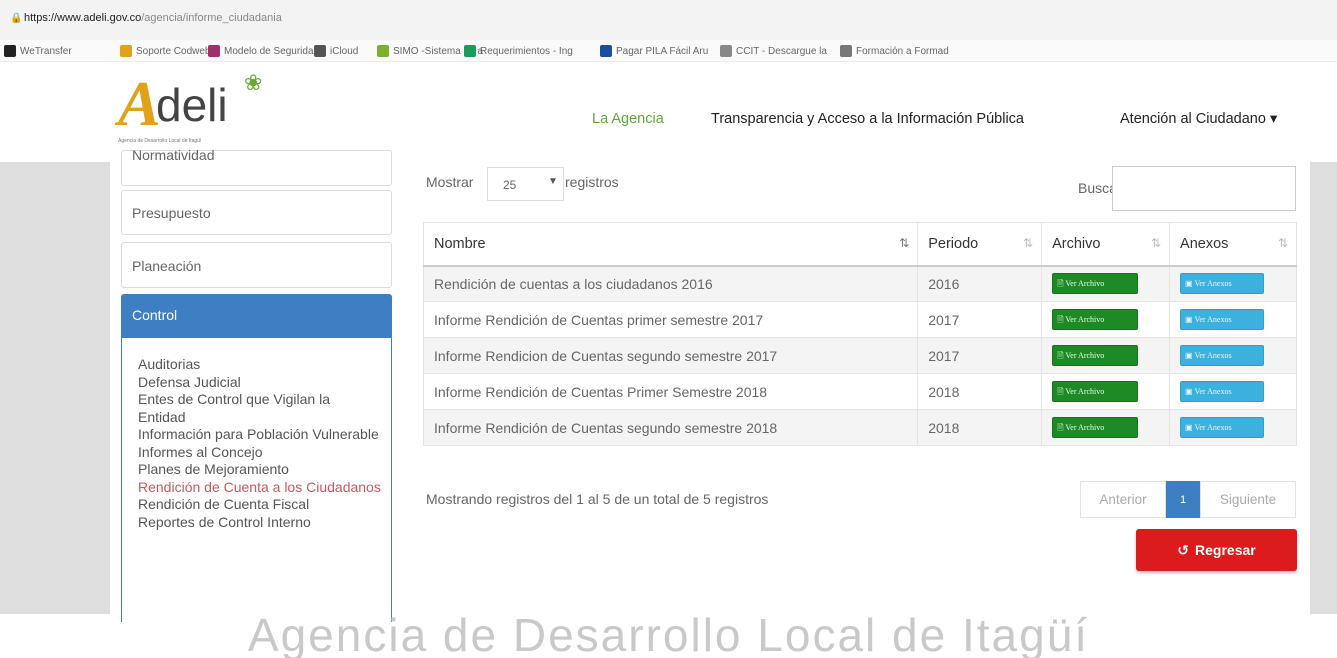 The image size is (1337, 658). What do you see at coordinates (256, 265) in the screenshot?
I see `sidebar-item-planeacion: Planeación` at bounding box center [256, 265].